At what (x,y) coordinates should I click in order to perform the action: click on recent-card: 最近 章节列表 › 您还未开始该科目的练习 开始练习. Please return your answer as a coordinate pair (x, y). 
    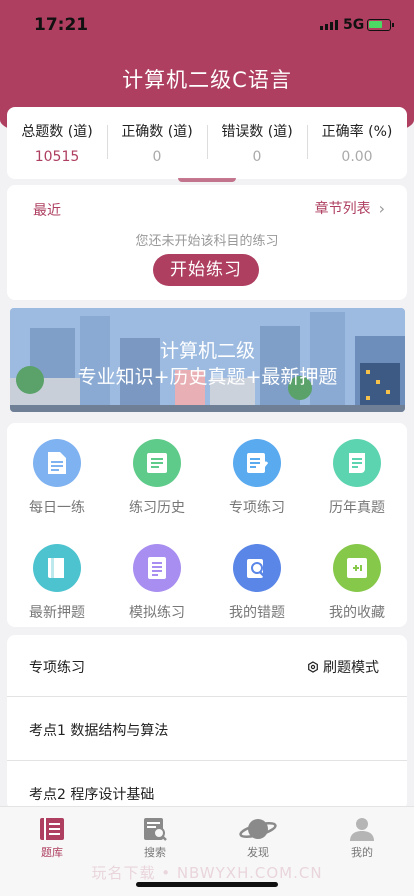
    Looking at the image, I should click on (207, 242).